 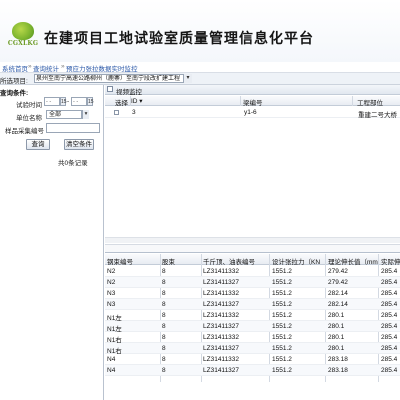 I want to click on table-row: N4 8 LZ31411332 1551.2 283.18 285.4, so click(x=252, y=359).